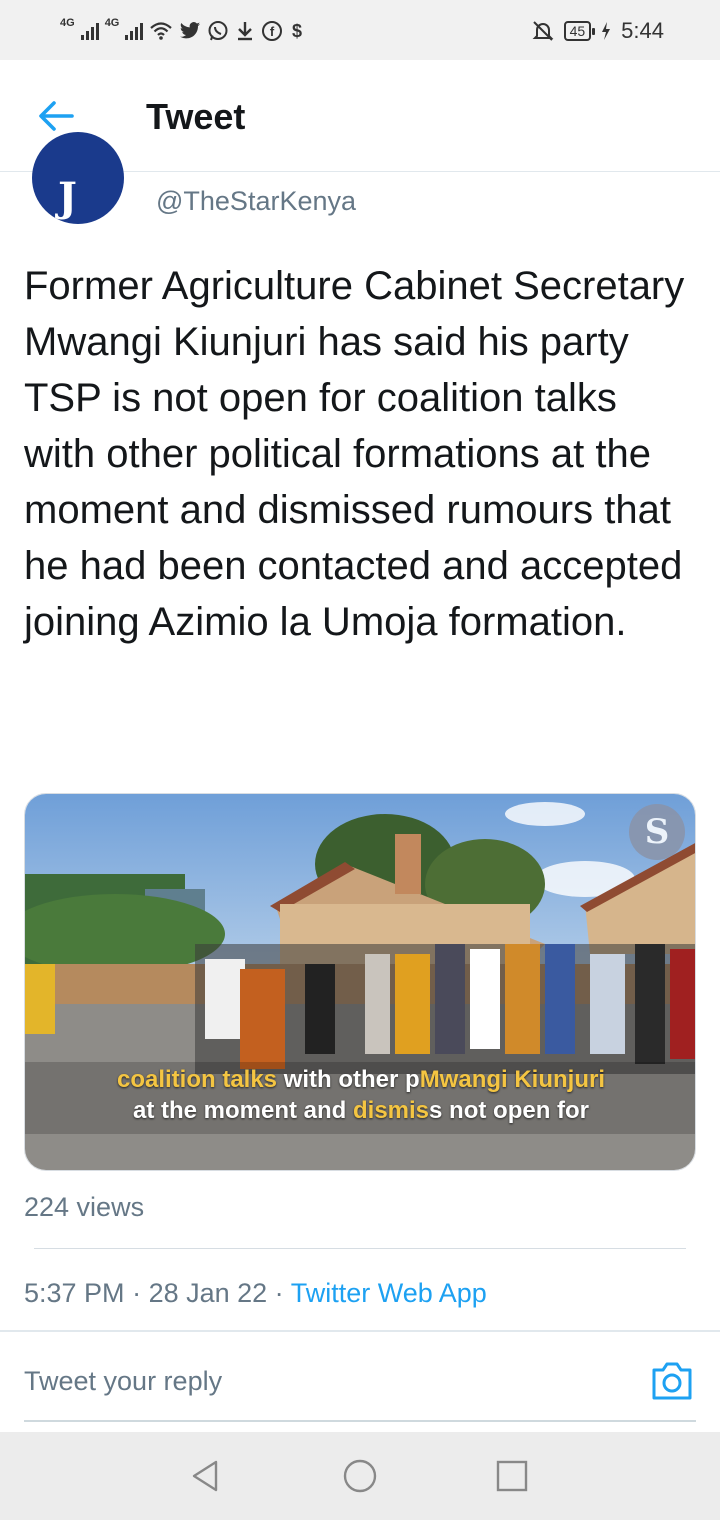 The image size is (720, 1520). Describe the element at coordinates (67, 197) in the screenshot. I see `avatar-logo-icon: J` at that location.